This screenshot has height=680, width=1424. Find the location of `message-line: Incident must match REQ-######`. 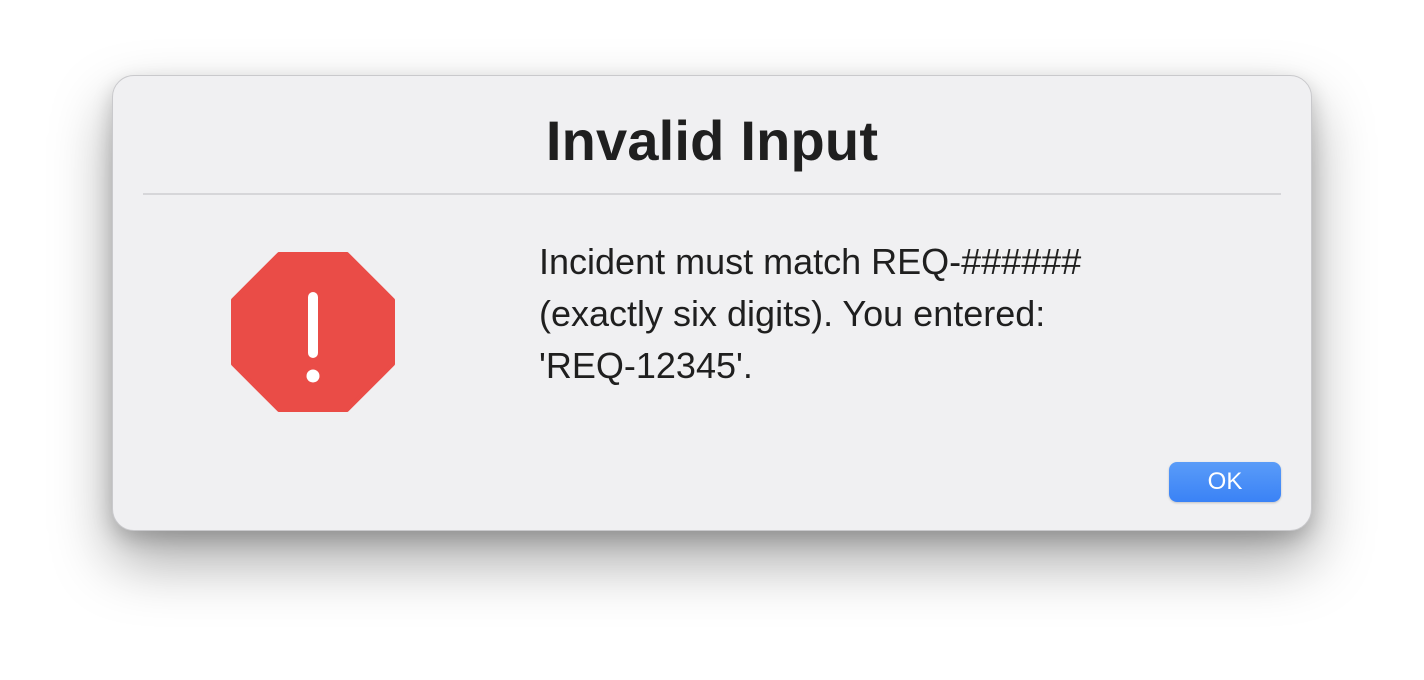

message-line: Incident must match REQ-###### is located at coordinates (810, 261).